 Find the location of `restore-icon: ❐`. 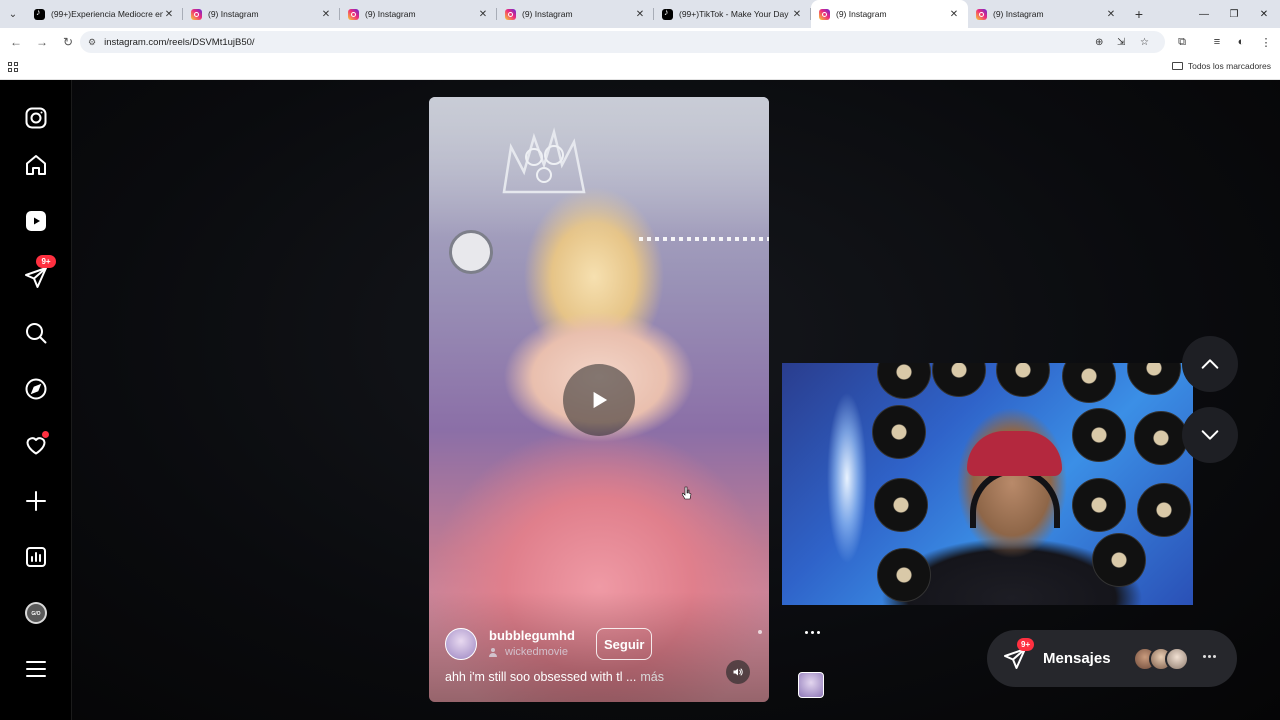

restore-icon: ❐ is located at coordinates (1234, 14).